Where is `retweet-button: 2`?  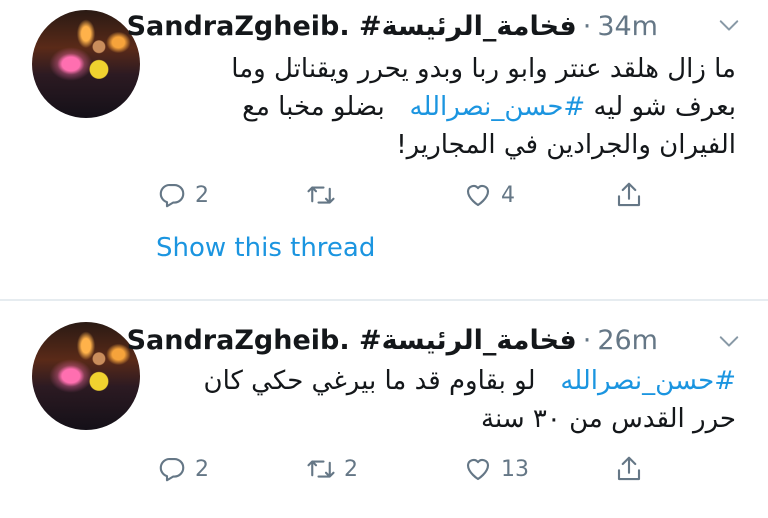 retweet-button: 2 is located at coordinates (332, 469).